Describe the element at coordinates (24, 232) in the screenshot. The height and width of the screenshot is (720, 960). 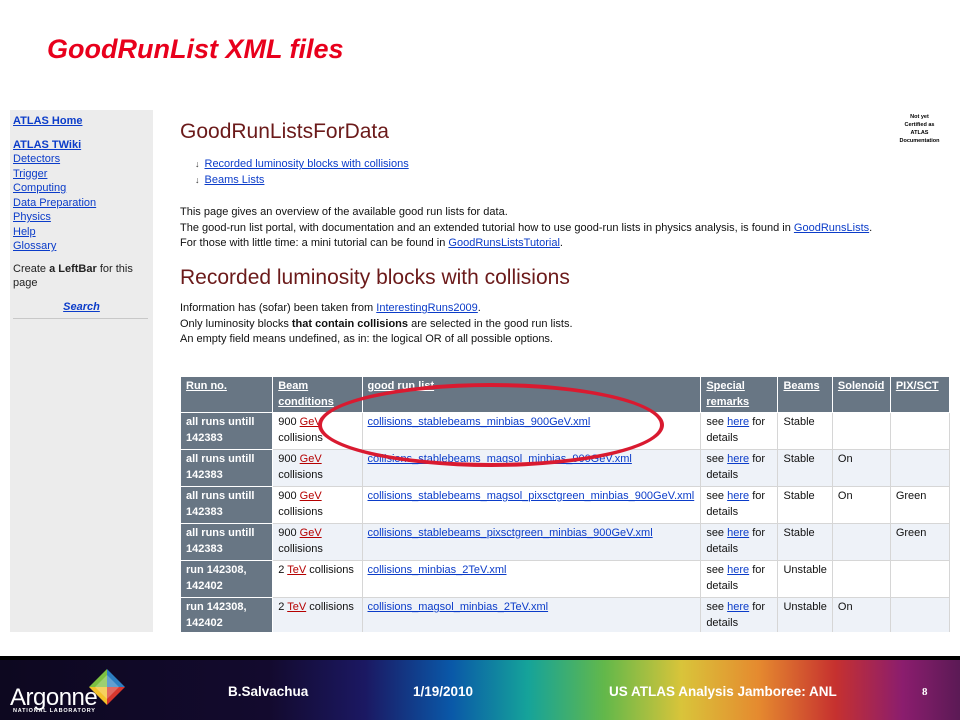
I see `sidebar-link-help: Help` at that location.